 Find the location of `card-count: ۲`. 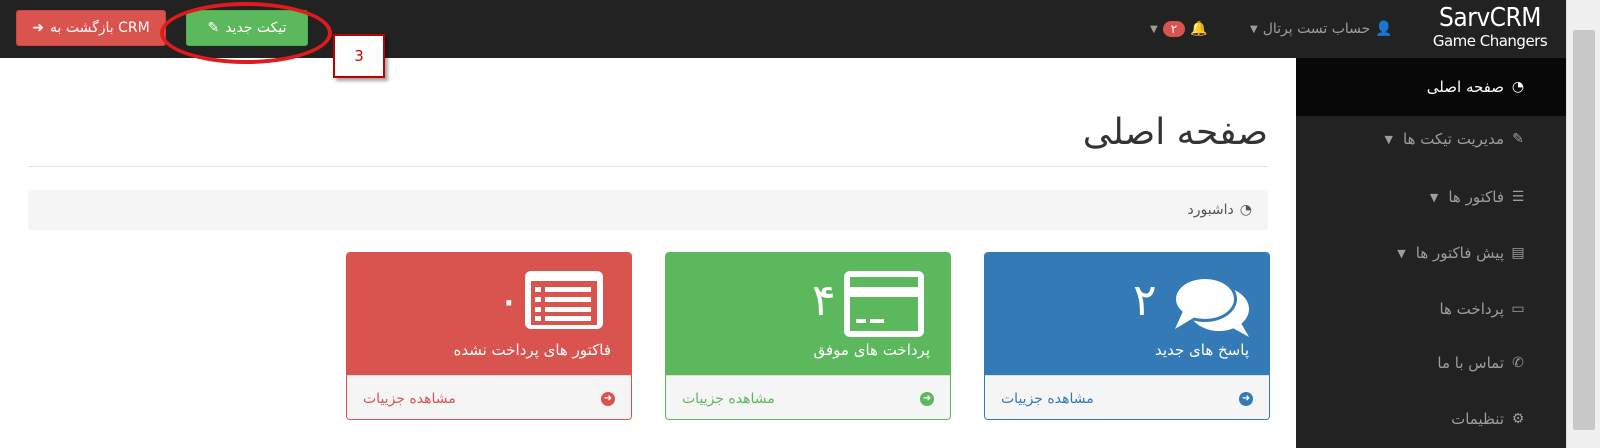

card-count: ۲ is located at coordinates (1145, 300).